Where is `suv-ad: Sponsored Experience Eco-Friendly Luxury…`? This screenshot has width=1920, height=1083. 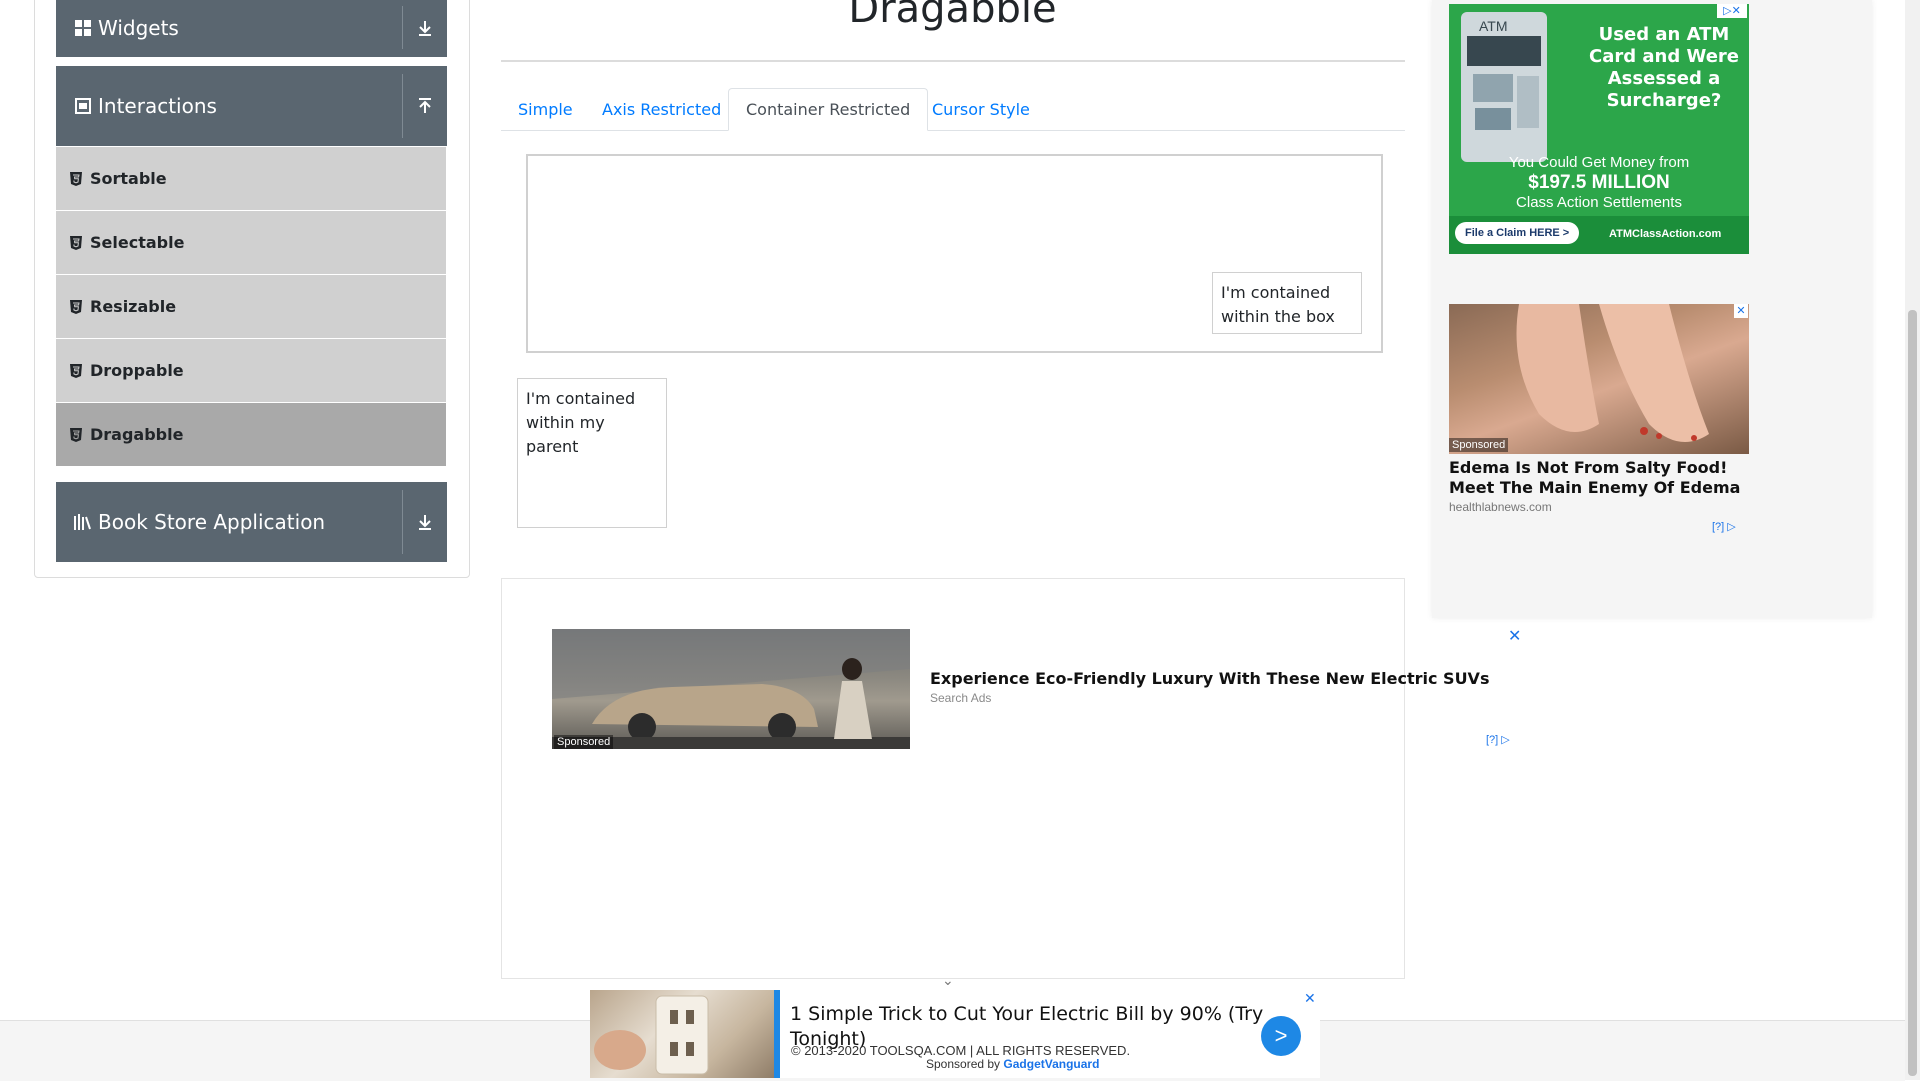 suv-ad: Sponsored Experience Eco-Friendly Luxury… is located at coordinates (1038, 687).